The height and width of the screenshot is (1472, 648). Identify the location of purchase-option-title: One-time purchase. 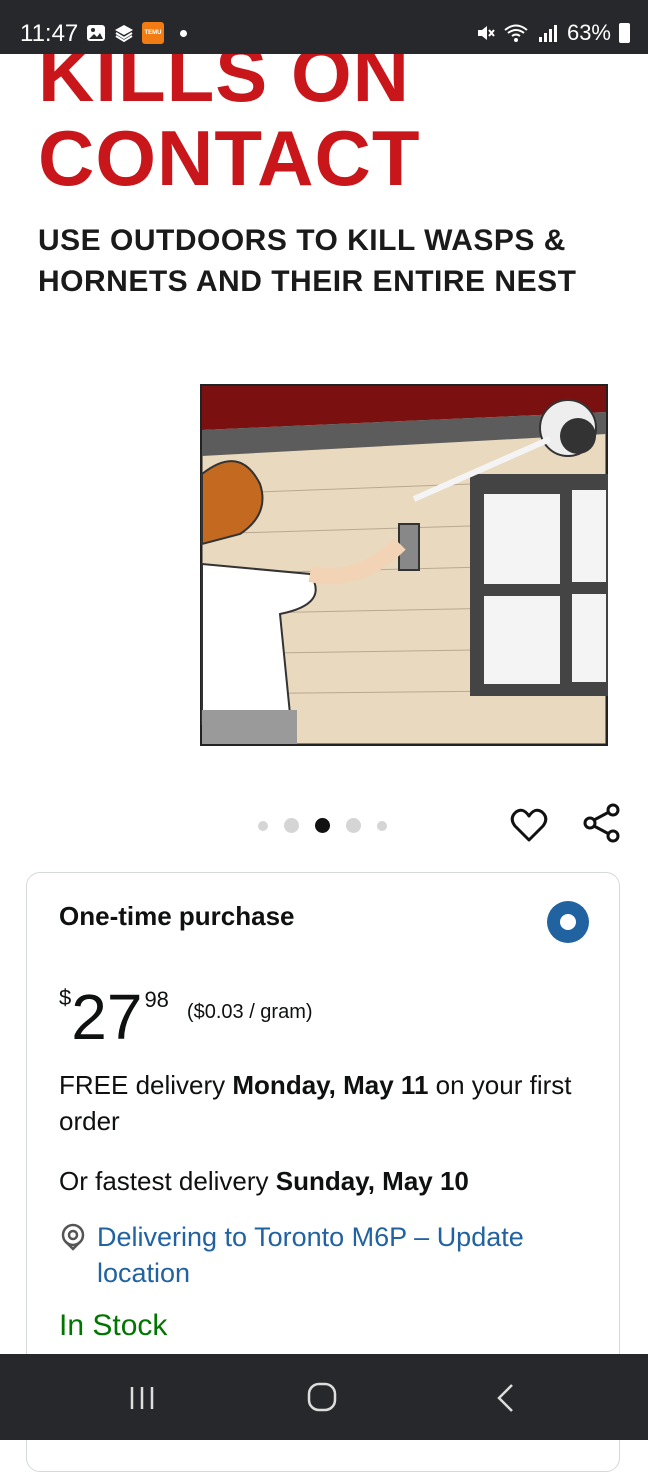
(177, 916).